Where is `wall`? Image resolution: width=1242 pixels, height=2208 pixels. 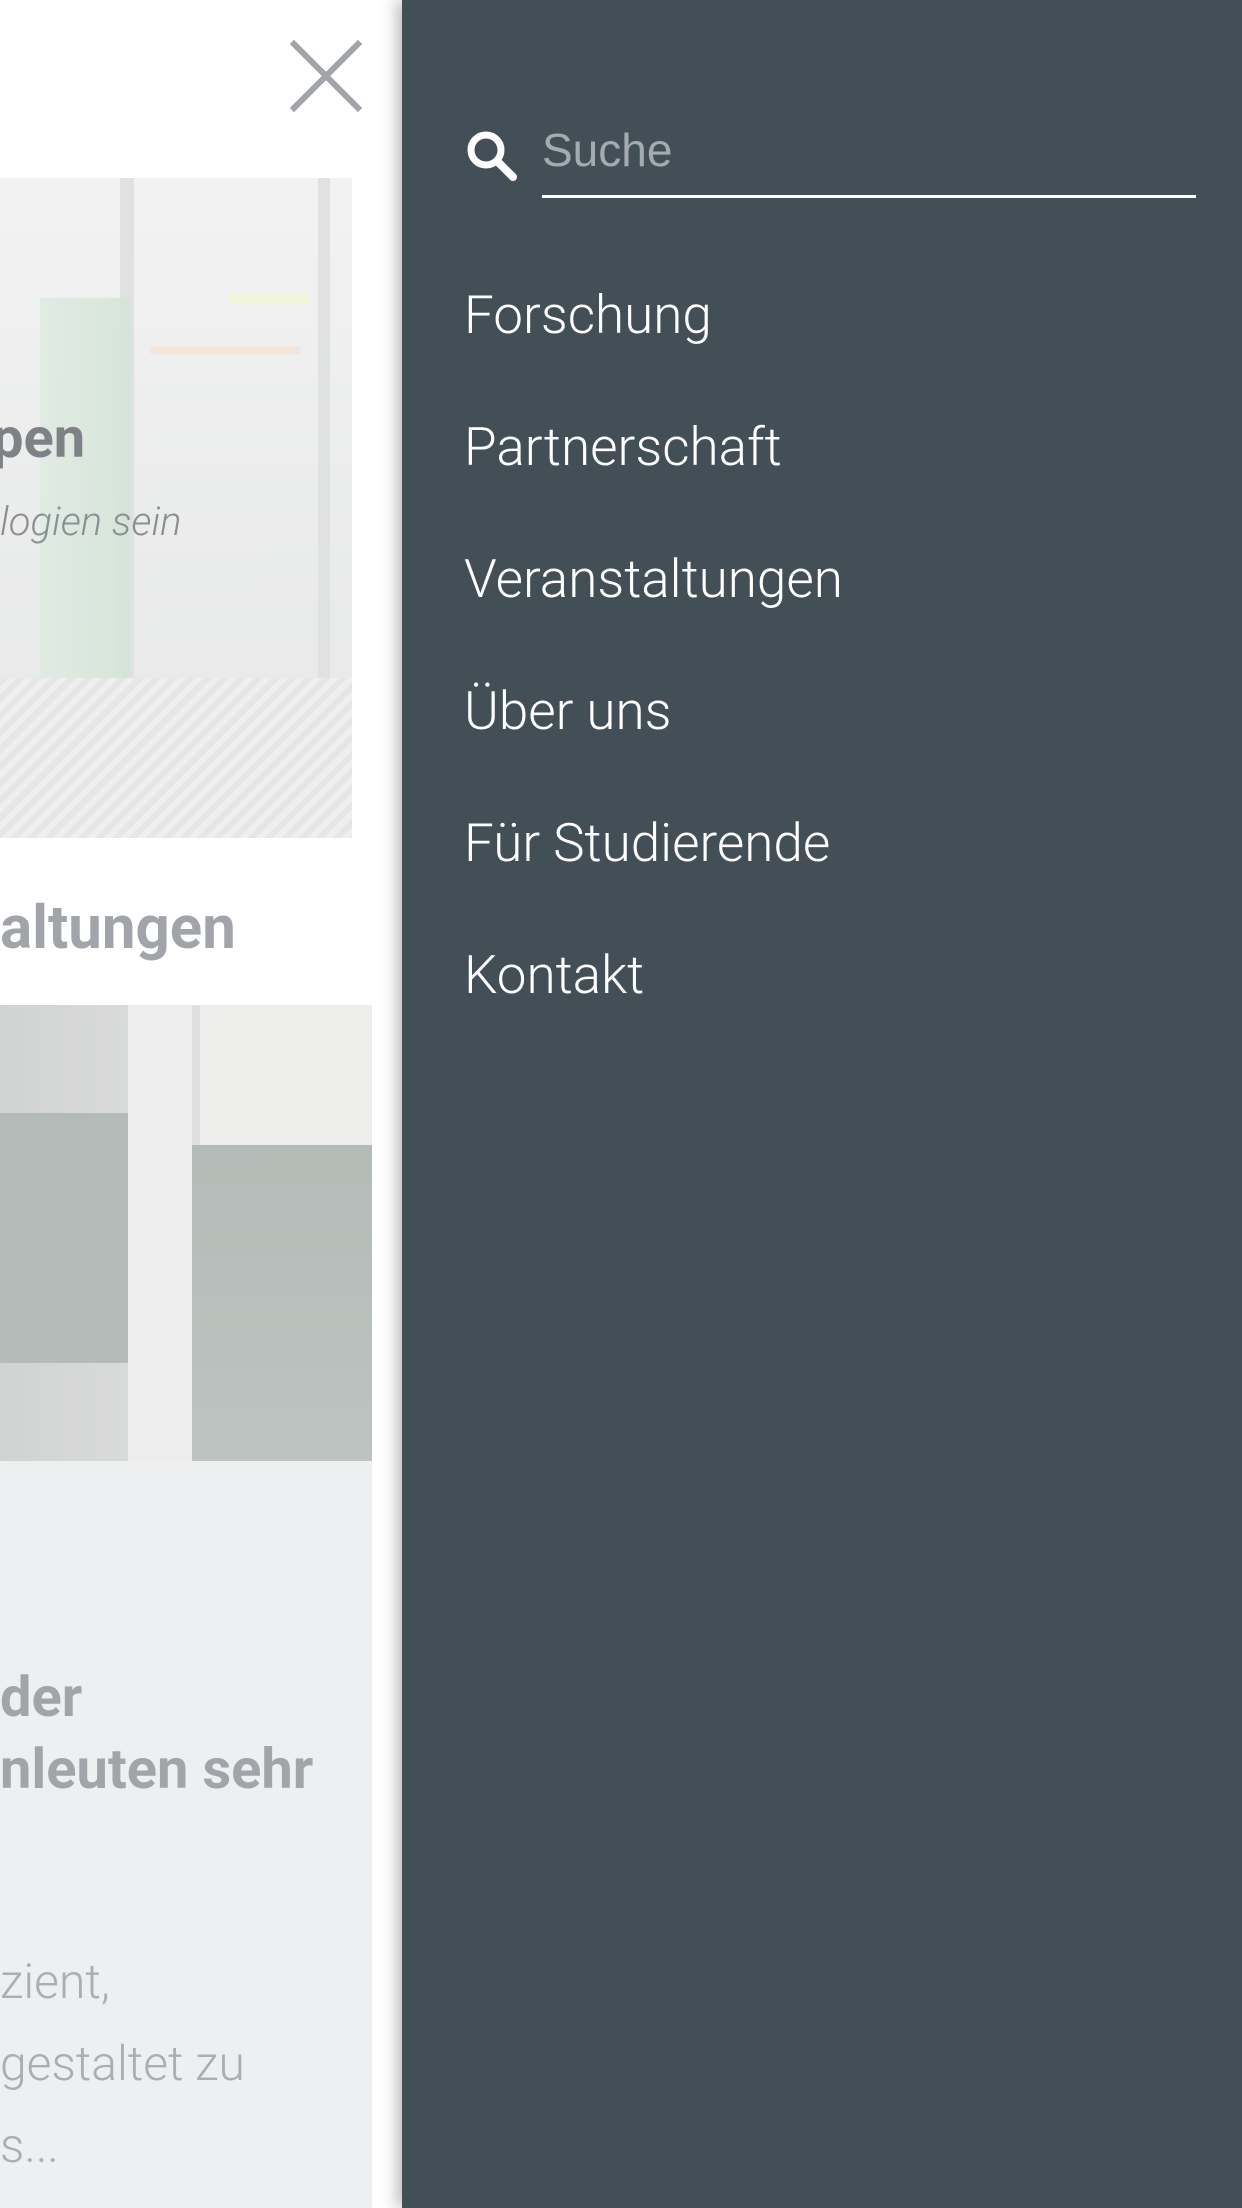
wall is located at coordinates (286, 1075).